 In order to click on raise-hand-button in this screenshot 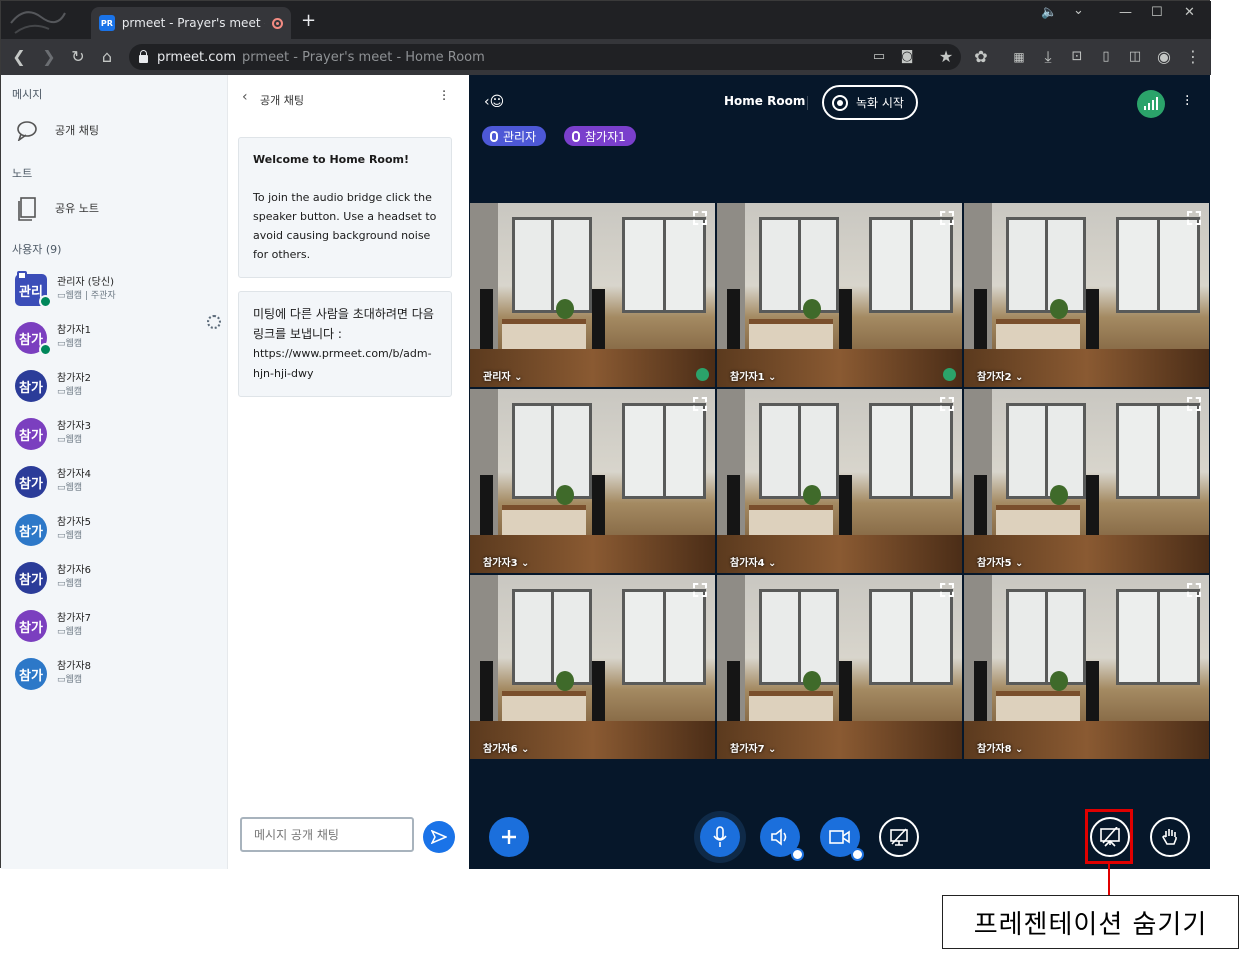, I will do `click(1170, 837)`.